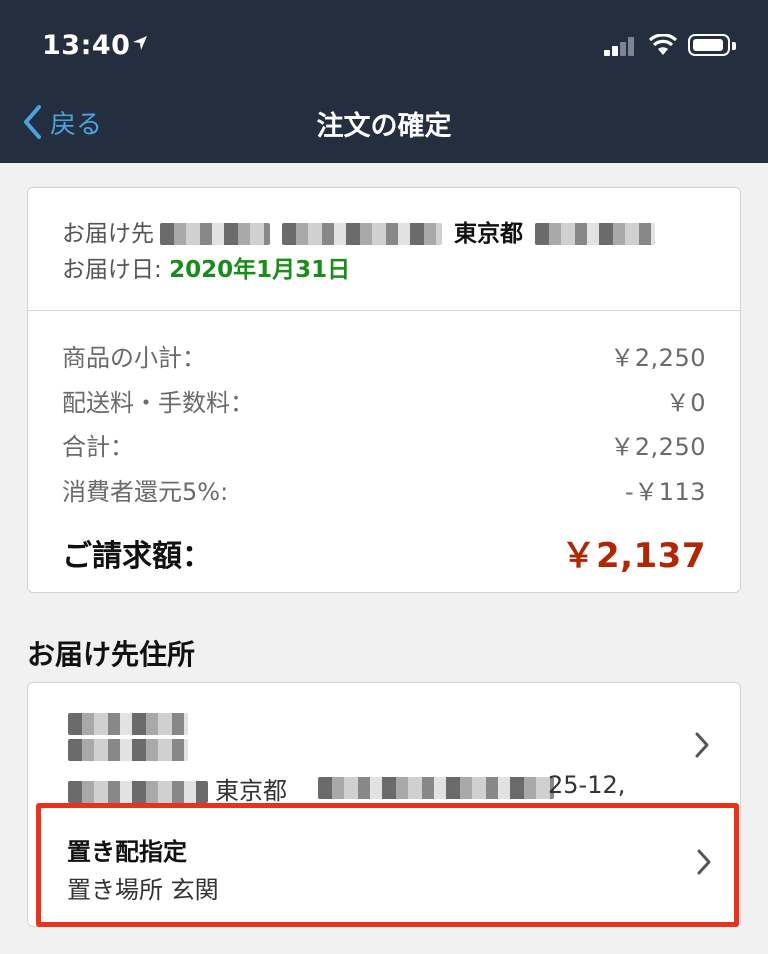  What do you see at coordinates (143, 890) in the screenshot?
I see `okihai-location: 置き場所 玄関` at bounding box center [143, 890].